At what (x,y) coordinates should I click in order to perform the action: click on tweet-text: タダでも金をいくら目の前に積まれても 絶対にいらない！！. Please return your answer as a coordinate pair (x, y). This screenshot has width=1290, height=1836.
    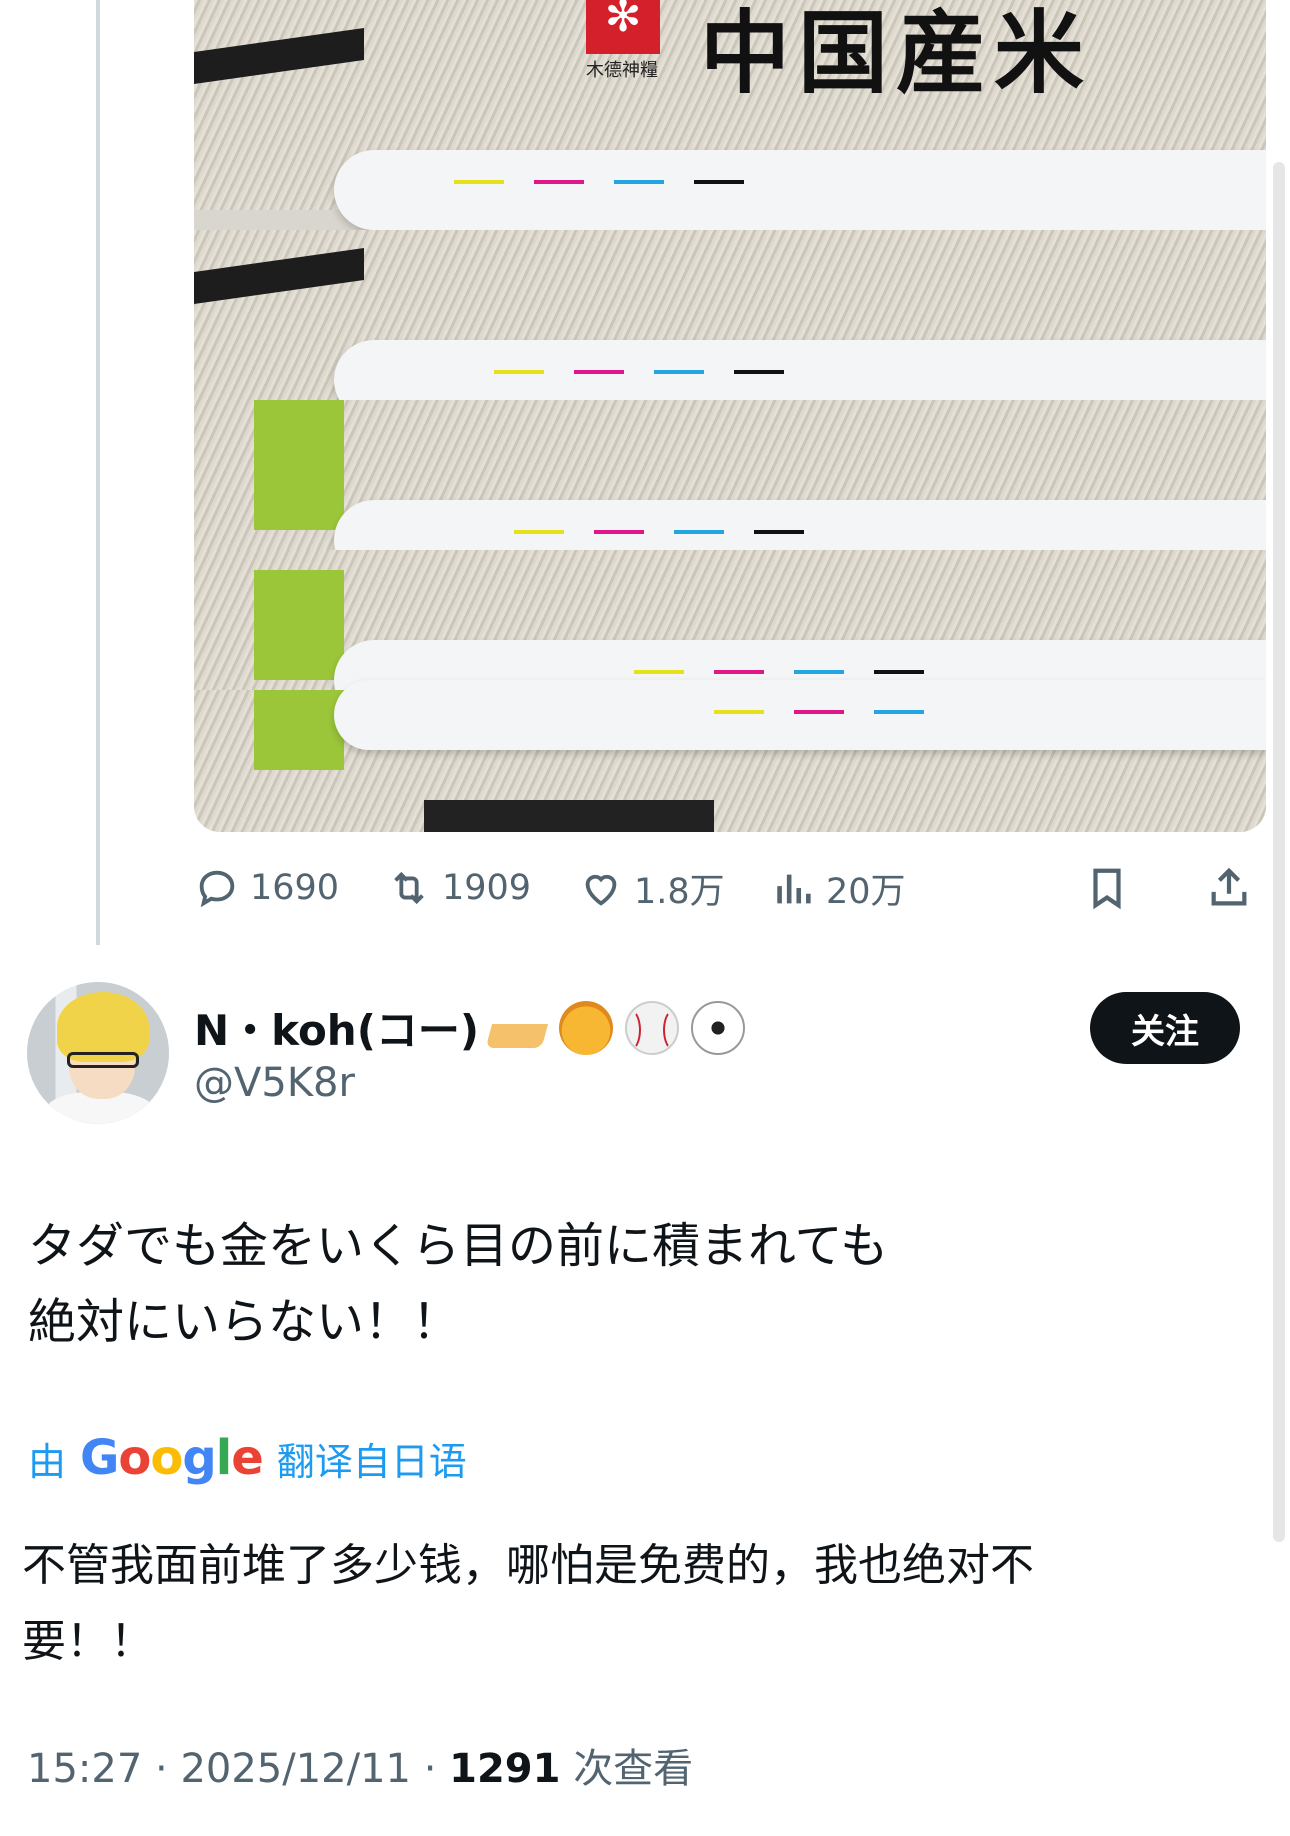
    Looking at the image, I should click on (458, 1284).